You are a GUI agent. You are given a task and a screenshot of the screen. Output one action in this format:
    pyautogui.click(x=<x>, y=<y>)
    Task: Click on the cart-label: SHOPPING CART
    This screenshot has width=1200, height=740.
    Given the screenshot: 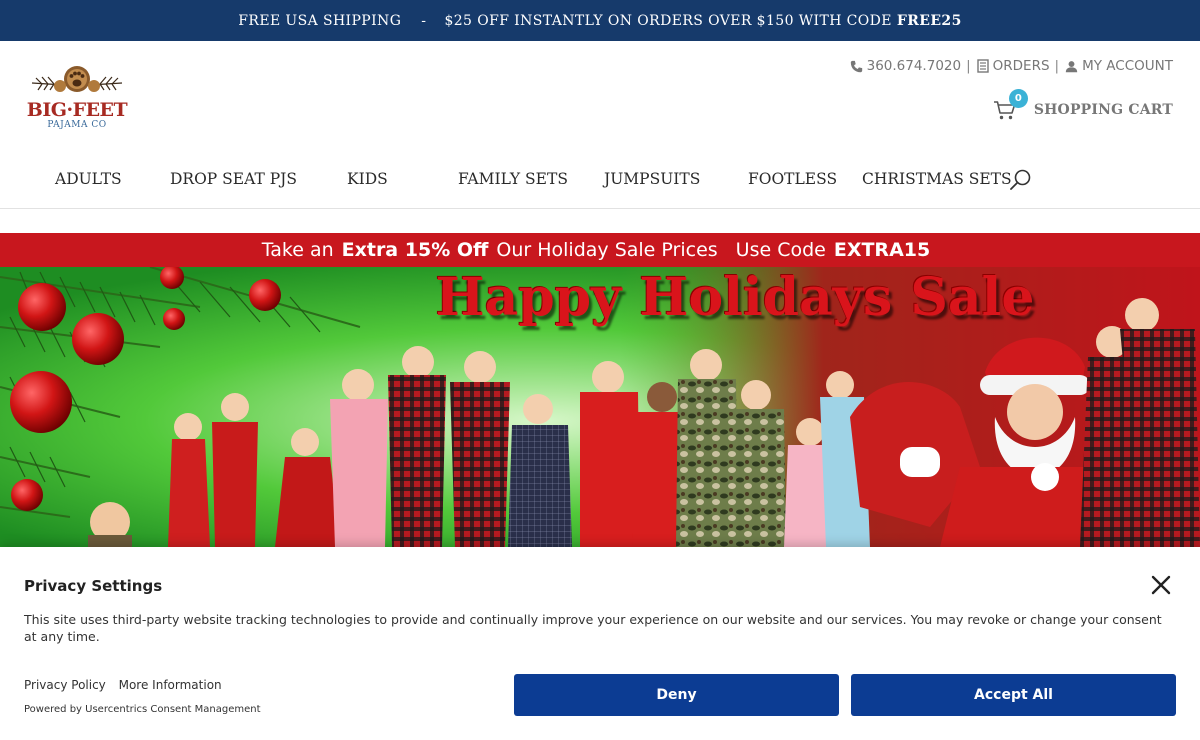 What is the action you would take?
    pyautogui.click(x=1103, y=110)
    